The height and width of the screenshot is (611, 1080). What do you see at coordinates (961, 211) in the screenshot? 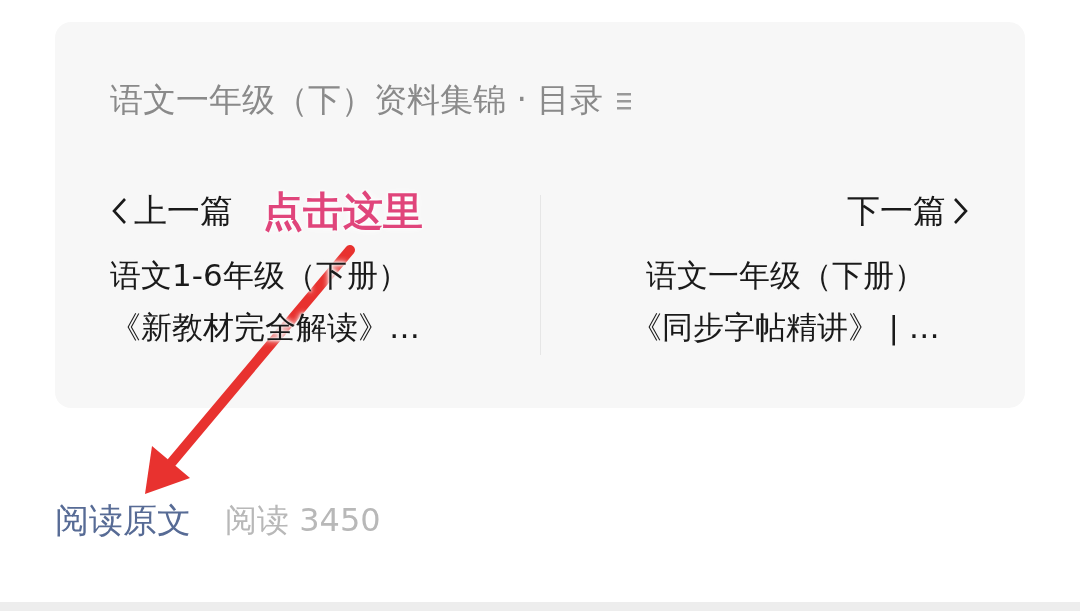
I see `chevron-right-icon` at bounding box center [961, 211].